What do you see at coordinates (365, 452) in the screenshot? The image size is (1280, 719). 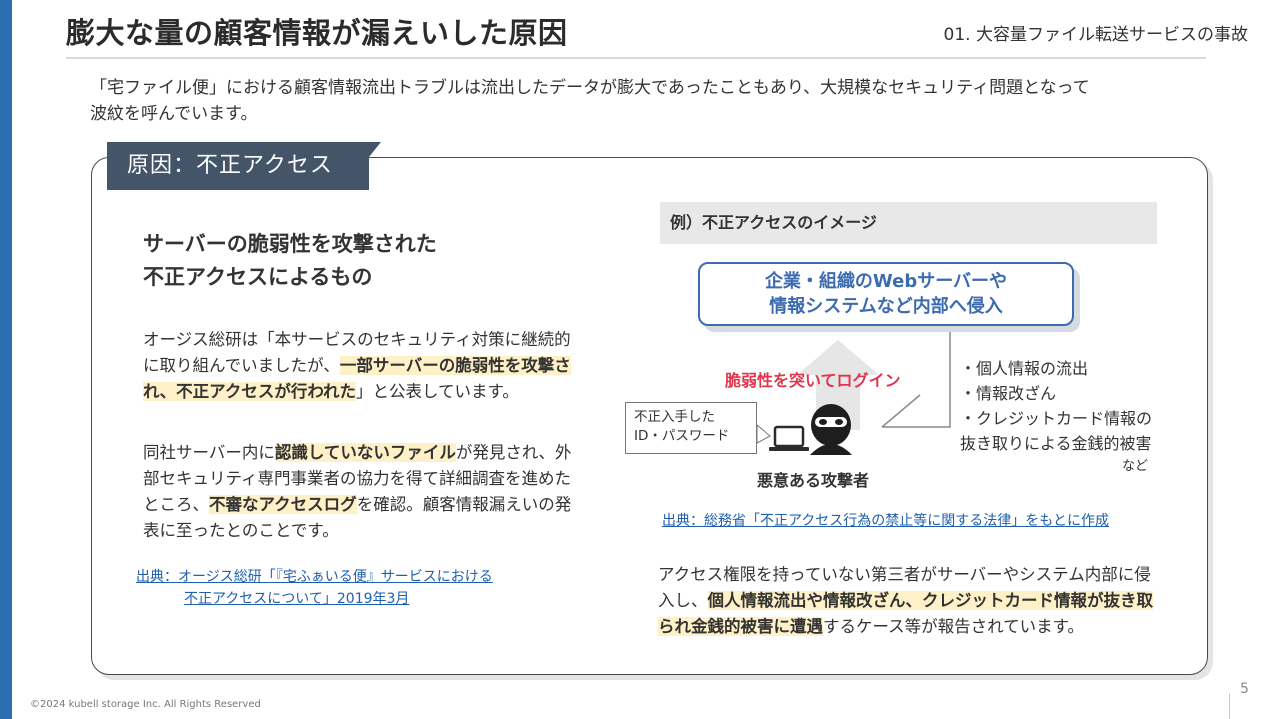 I see `highlight-text: 認識していないファイル` at bounding box center [365, 452].